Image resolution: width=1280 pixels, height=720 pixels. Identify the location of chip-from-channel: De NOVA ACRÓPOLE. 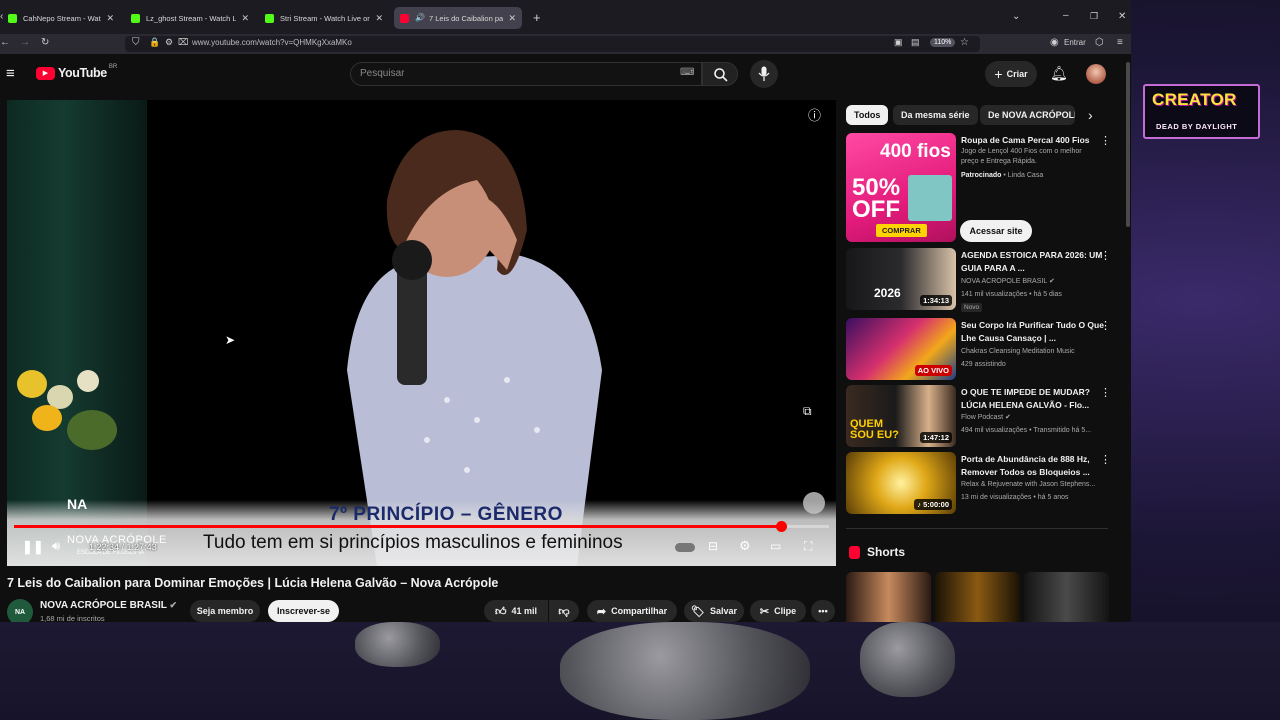
(1027, 115).